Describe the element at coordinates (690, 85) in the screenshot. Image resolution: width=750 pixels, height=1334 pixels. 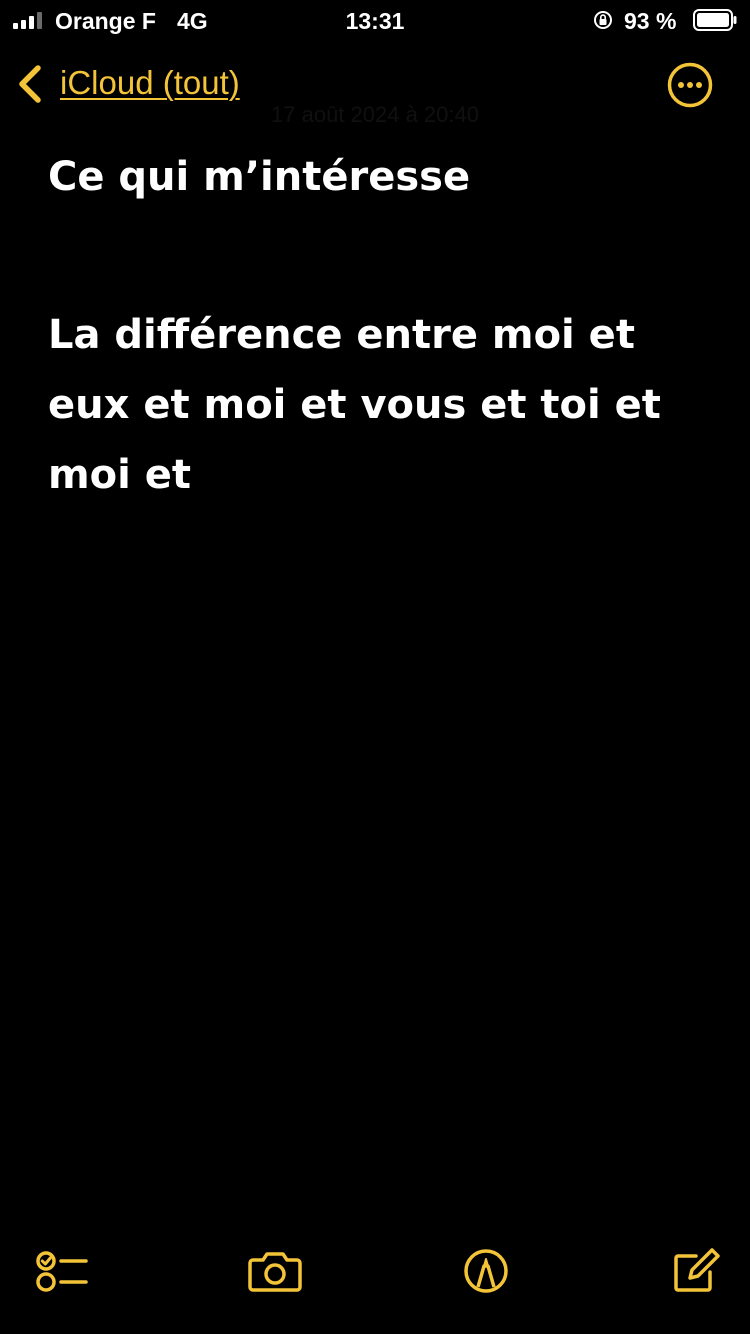
I see `ellipsis-circle-icon` at that location.